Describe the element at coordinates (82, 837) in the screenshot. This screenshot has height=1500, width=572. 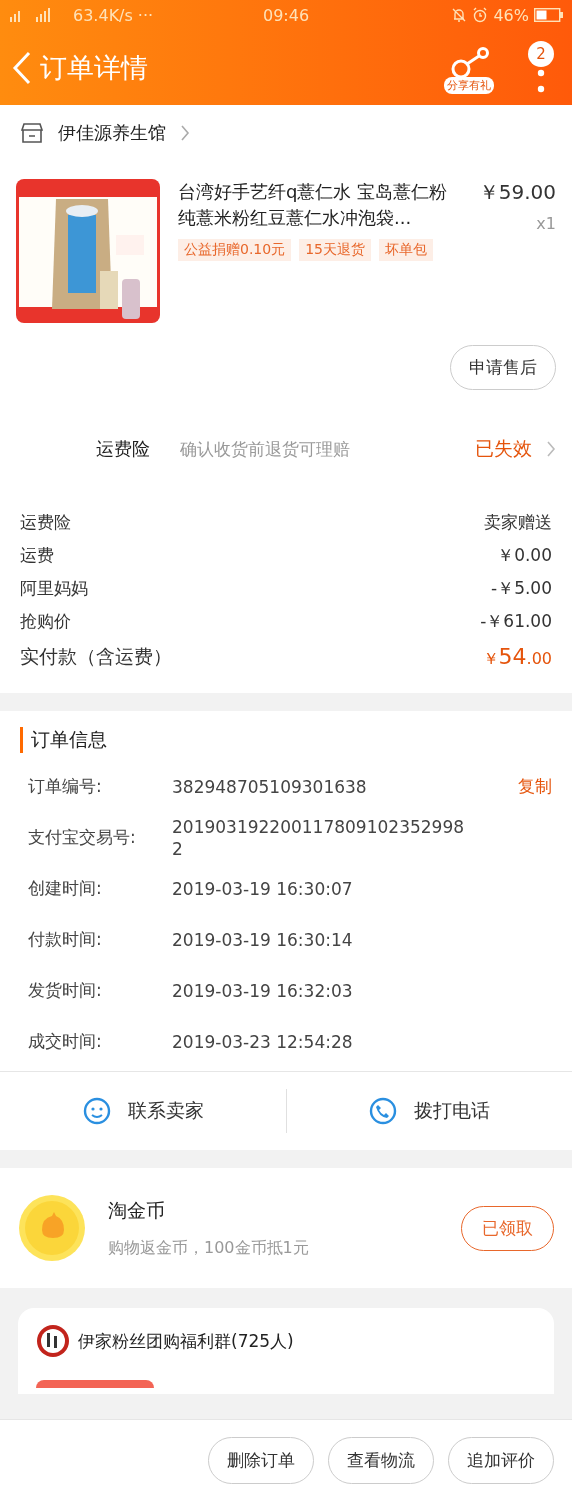
I see `info-label: 支付宝交易号:` at that location.